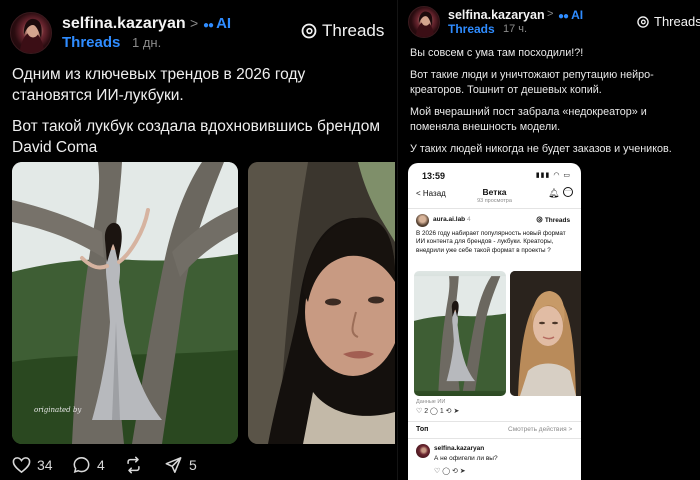 The image size is (700, 480). Describe the element at coordinates (321, 303) in the screenshot. I see `post-image-face` at that location.